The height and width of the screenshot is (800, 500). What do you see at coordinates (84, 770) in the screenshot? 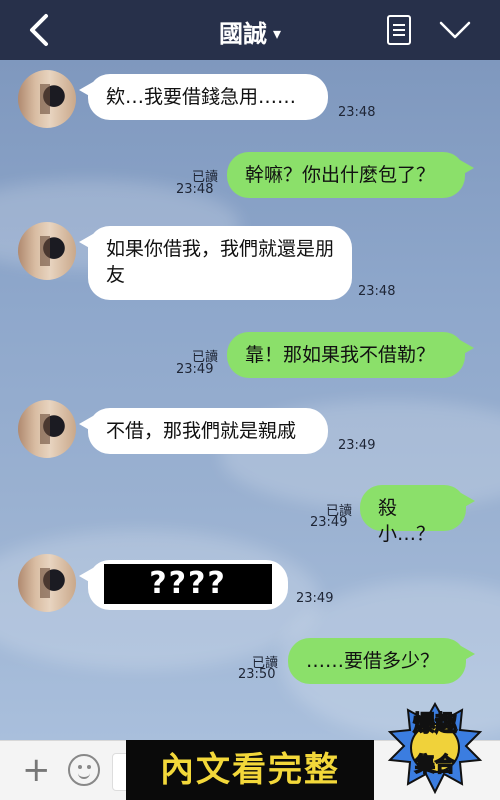
I see `emoji-icon` at bounding box center [84, 770].